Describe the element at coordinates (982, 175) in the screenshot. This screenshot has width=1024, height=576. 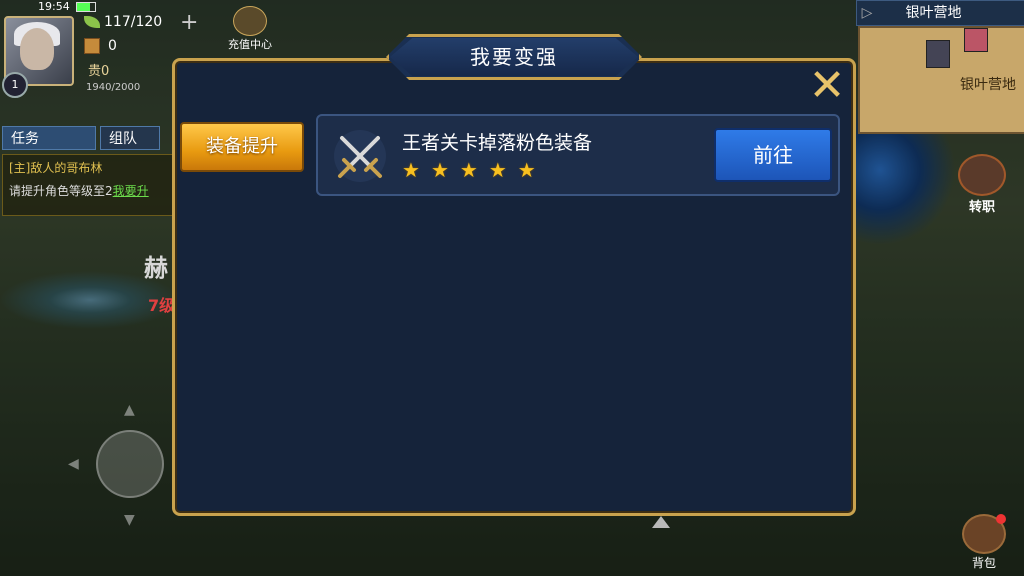
I see `job-change-icon` at that location.